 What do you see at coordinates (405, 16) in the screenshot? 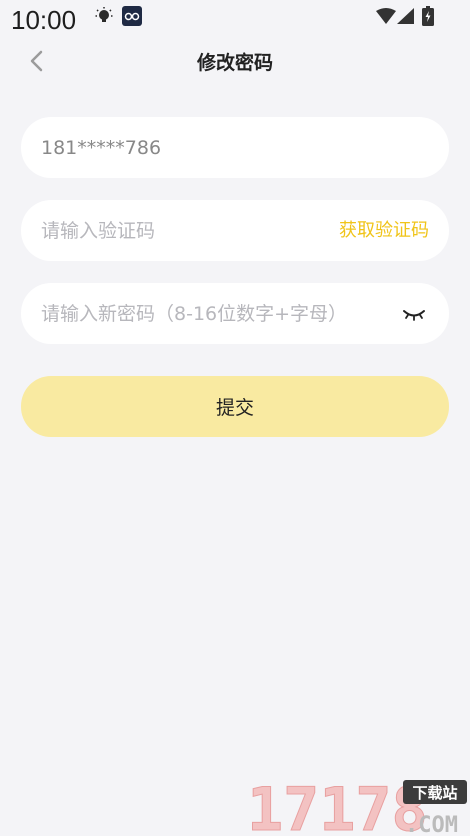
I see `signal-icon` at bounding box center [405, 16].